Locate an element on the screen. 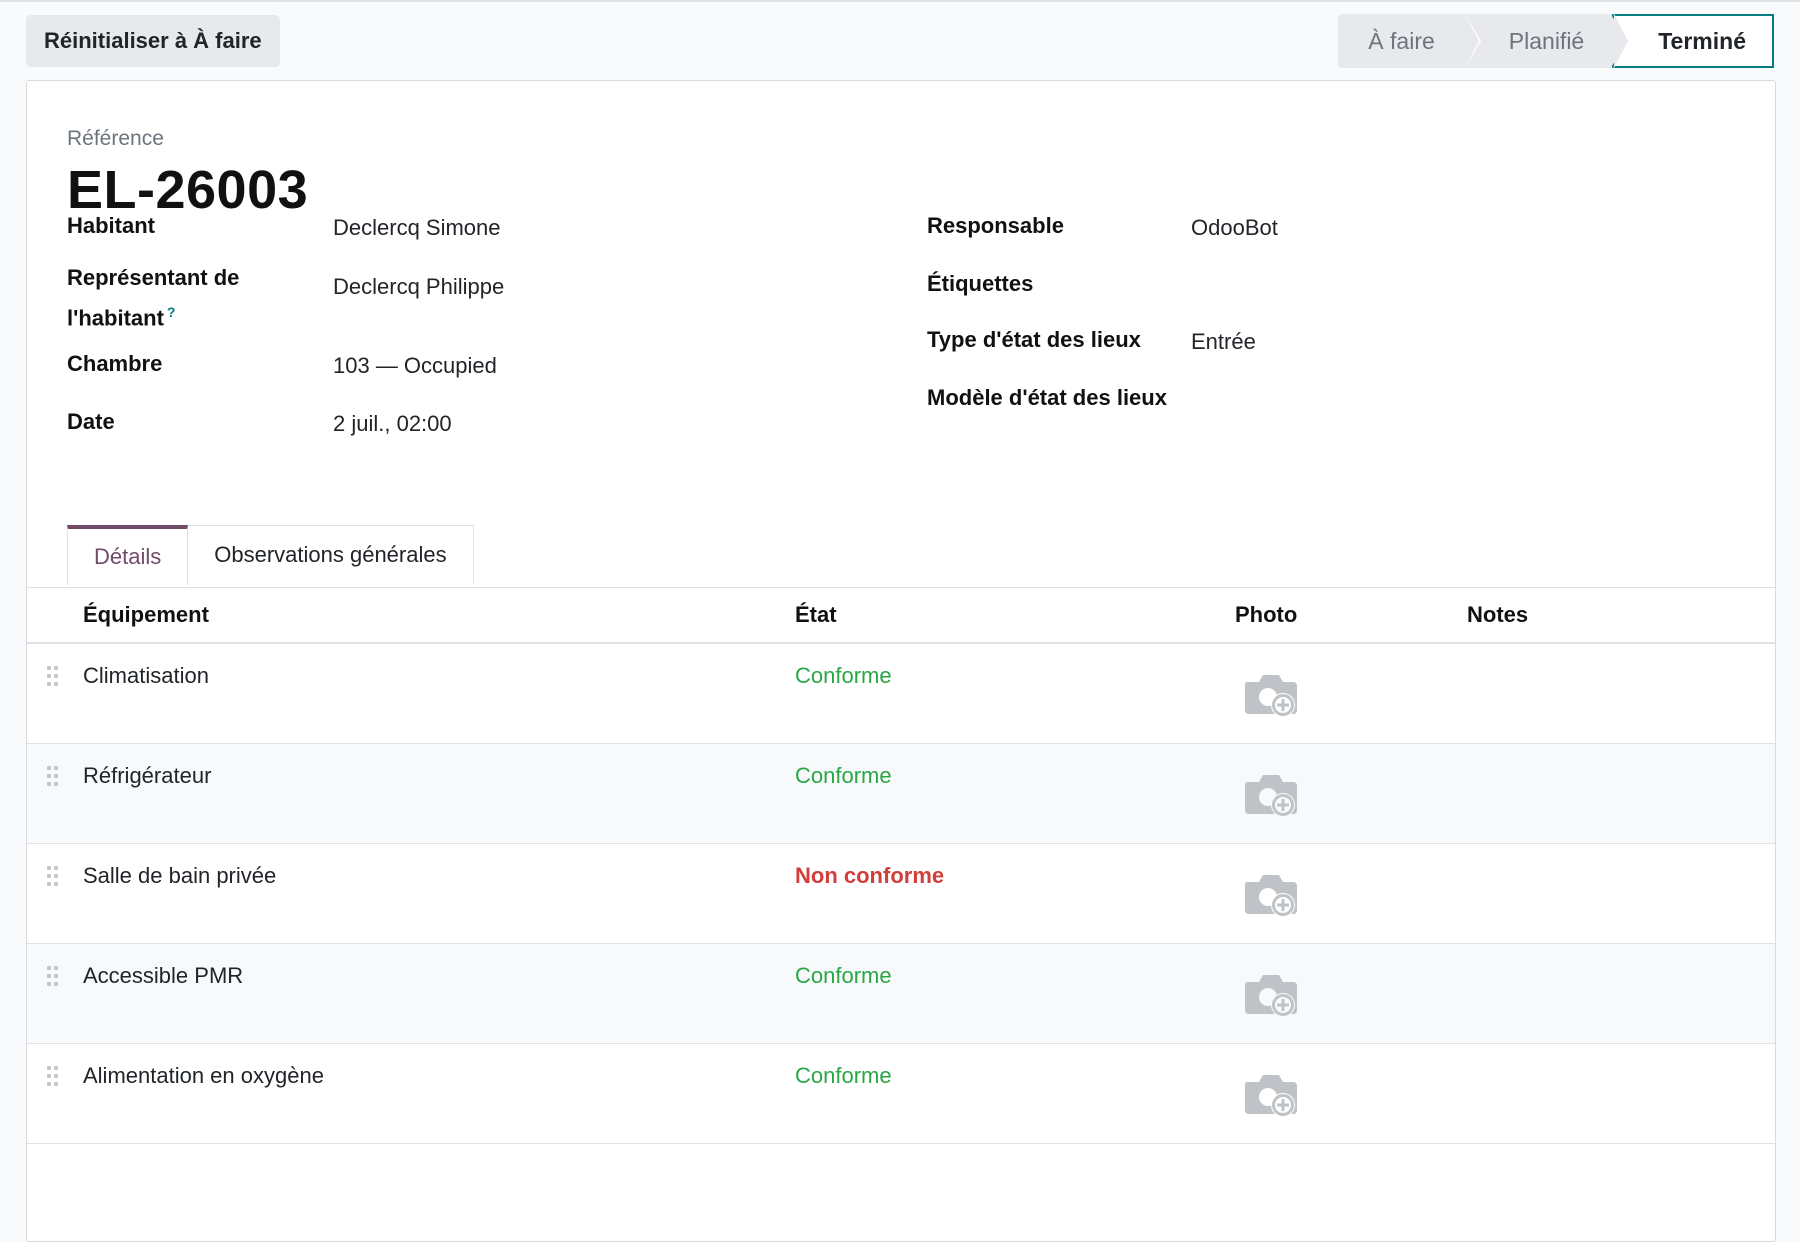  table-row: Réfrigérateur Conforme is located at coordinates (901, 794).